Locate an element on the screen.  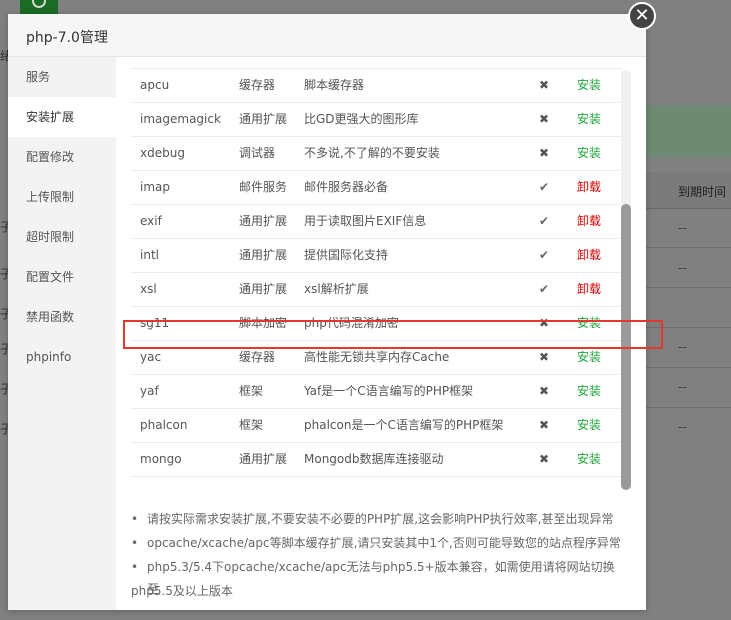
sidebar-item-timeout-limit: 超时限制 is located at coordinates (62, 237).